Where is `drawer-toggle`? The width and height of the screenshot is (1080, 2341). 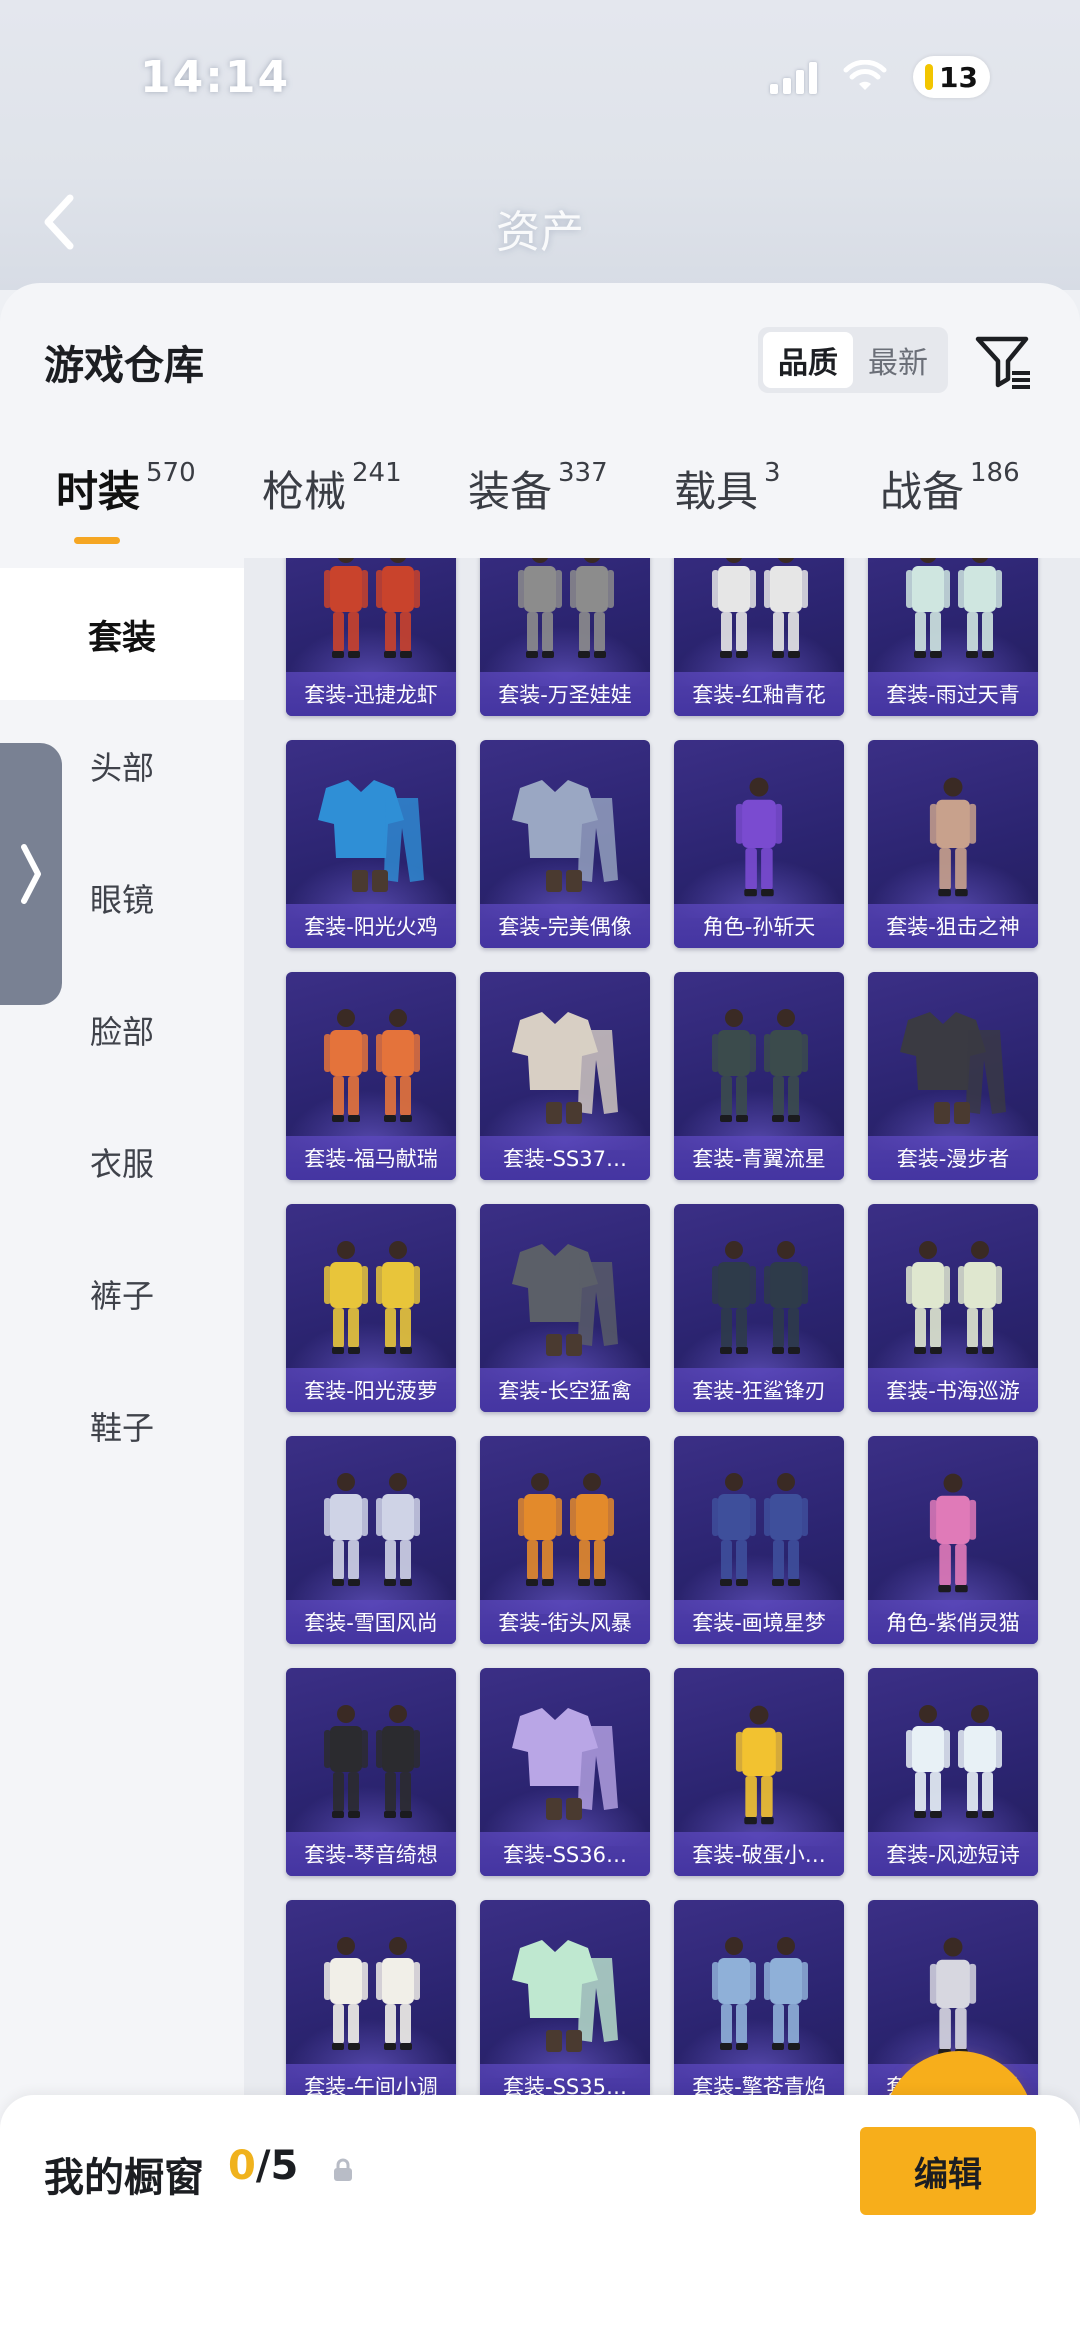 drawer-toggle is located at coordinates (31, 874).